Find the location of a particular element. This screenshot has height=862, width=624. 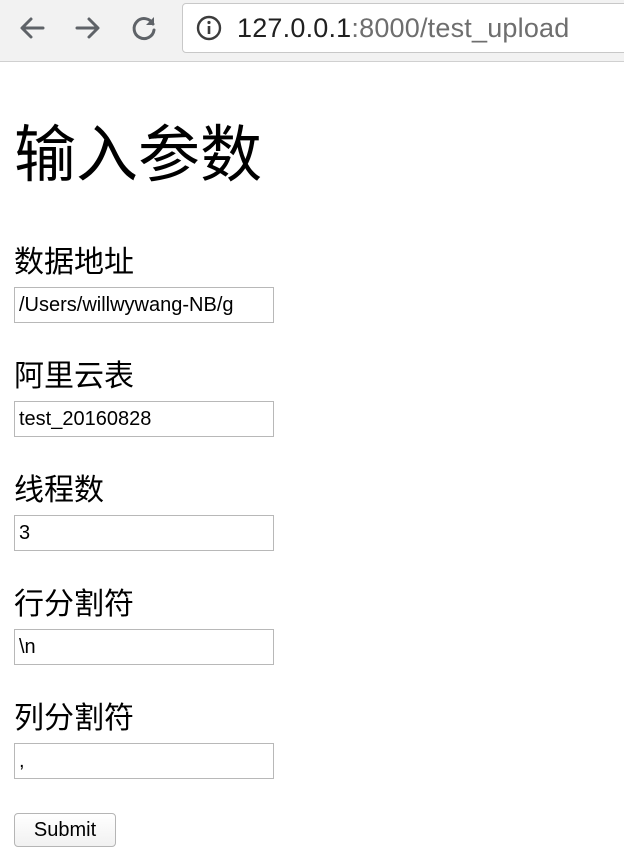

submit-button: Submit is located at coordinates (65, 830).